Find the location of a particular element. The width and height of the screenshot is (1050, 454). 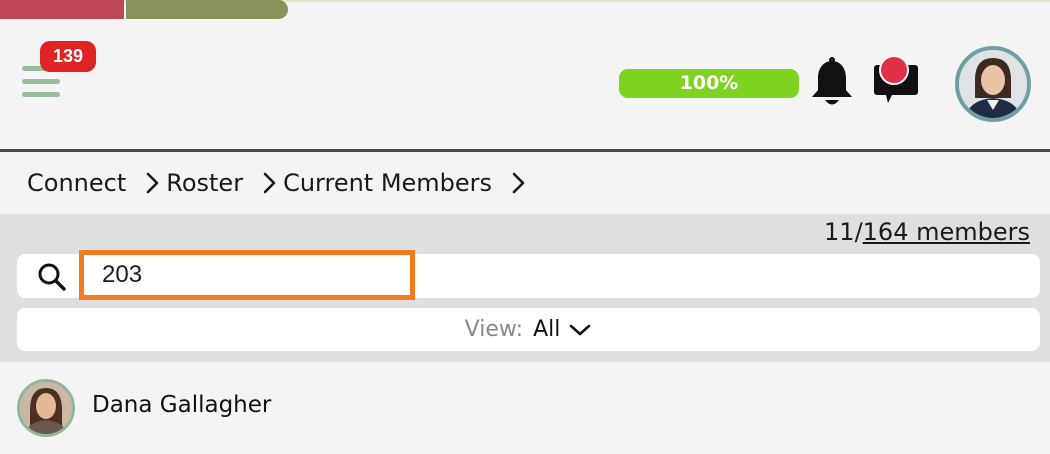

notification-count-badge: 139 is located at coordinates (68, 56).